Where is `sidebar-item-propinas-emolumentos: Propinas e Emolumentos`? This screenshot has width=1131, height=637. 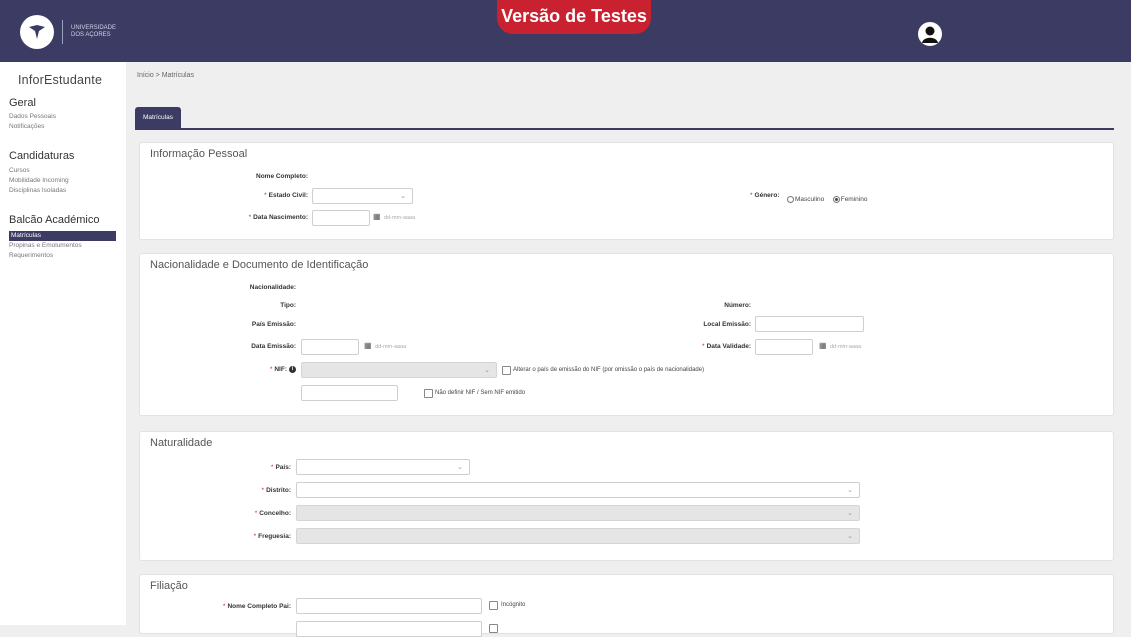
sidebar-item-propinas-emolumentos: Propinas e Emolumentos is located at coordinates (62, 246).